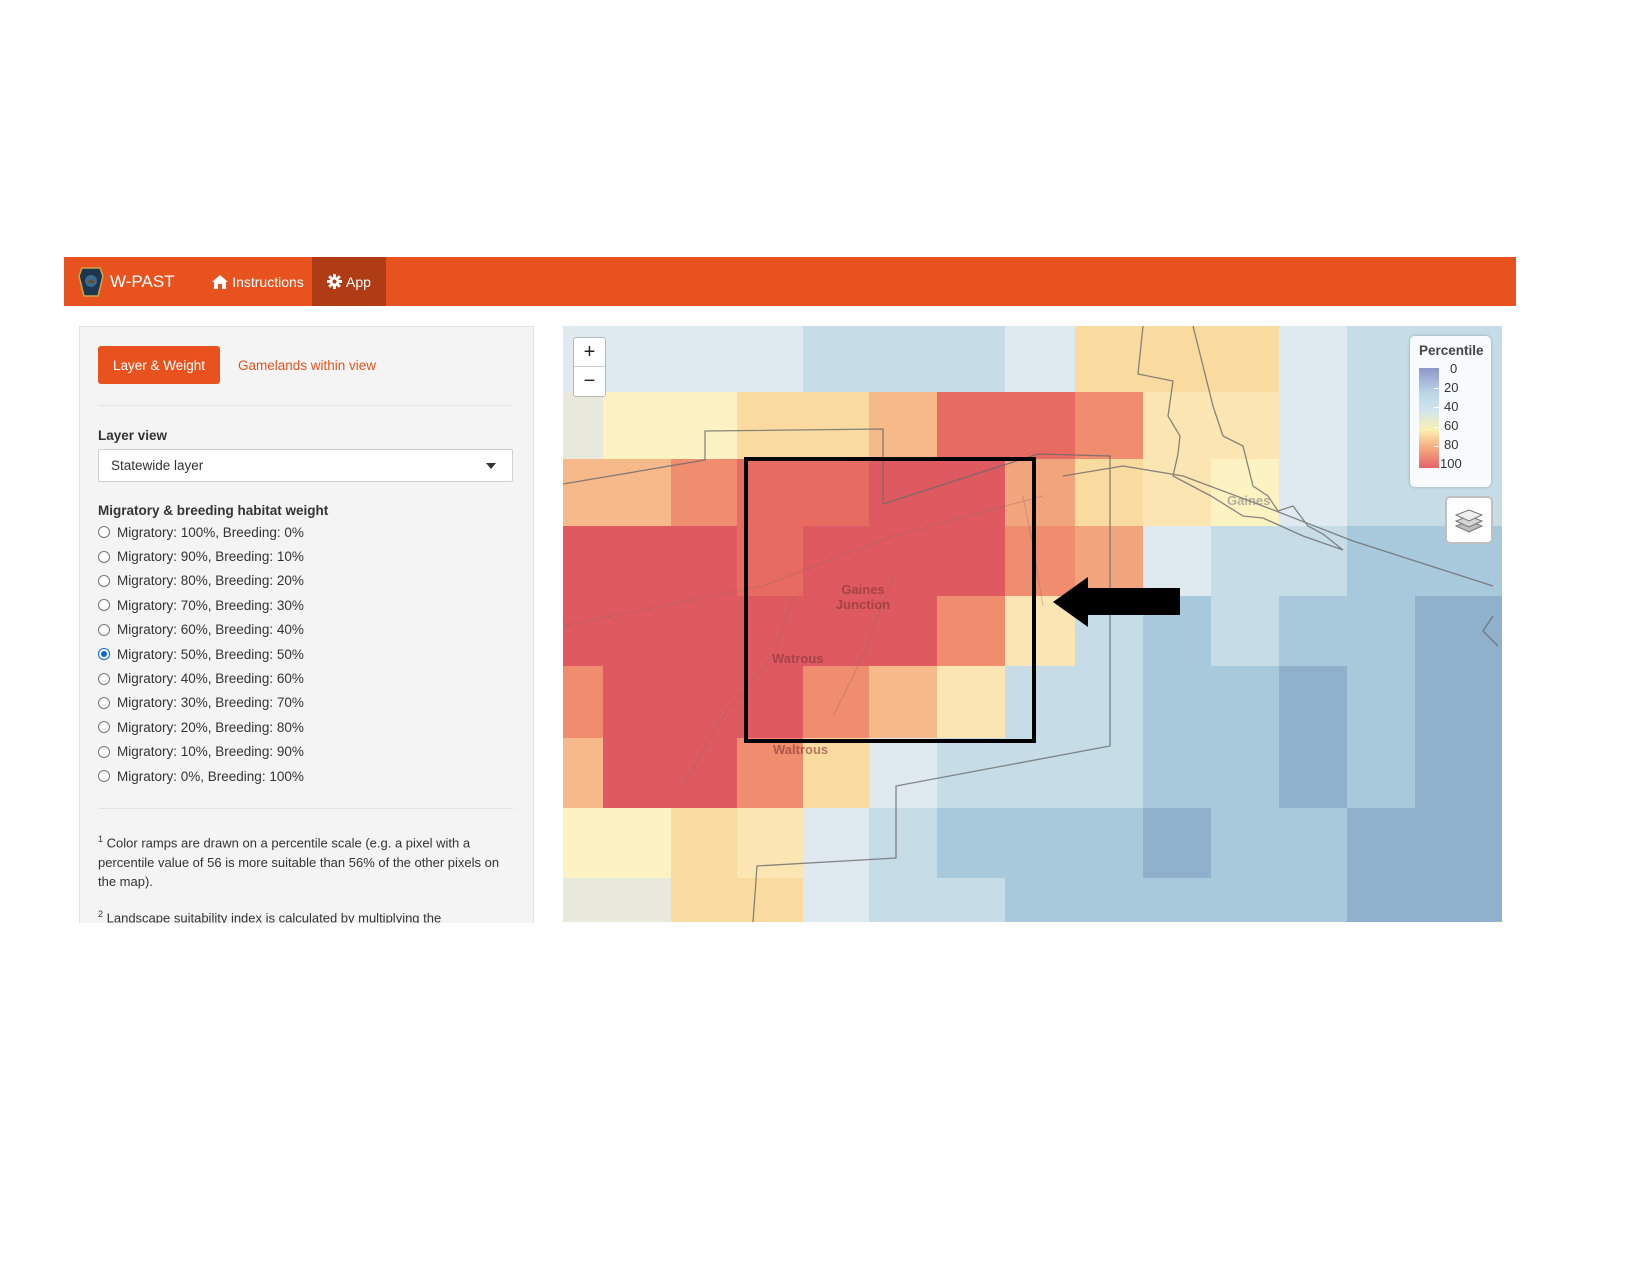 The image size is (1650, 1275). What do you see at coordinates (1451, 387) in the screenshot?
I see `legend-label: 20` at bounding box center [1451, 387].